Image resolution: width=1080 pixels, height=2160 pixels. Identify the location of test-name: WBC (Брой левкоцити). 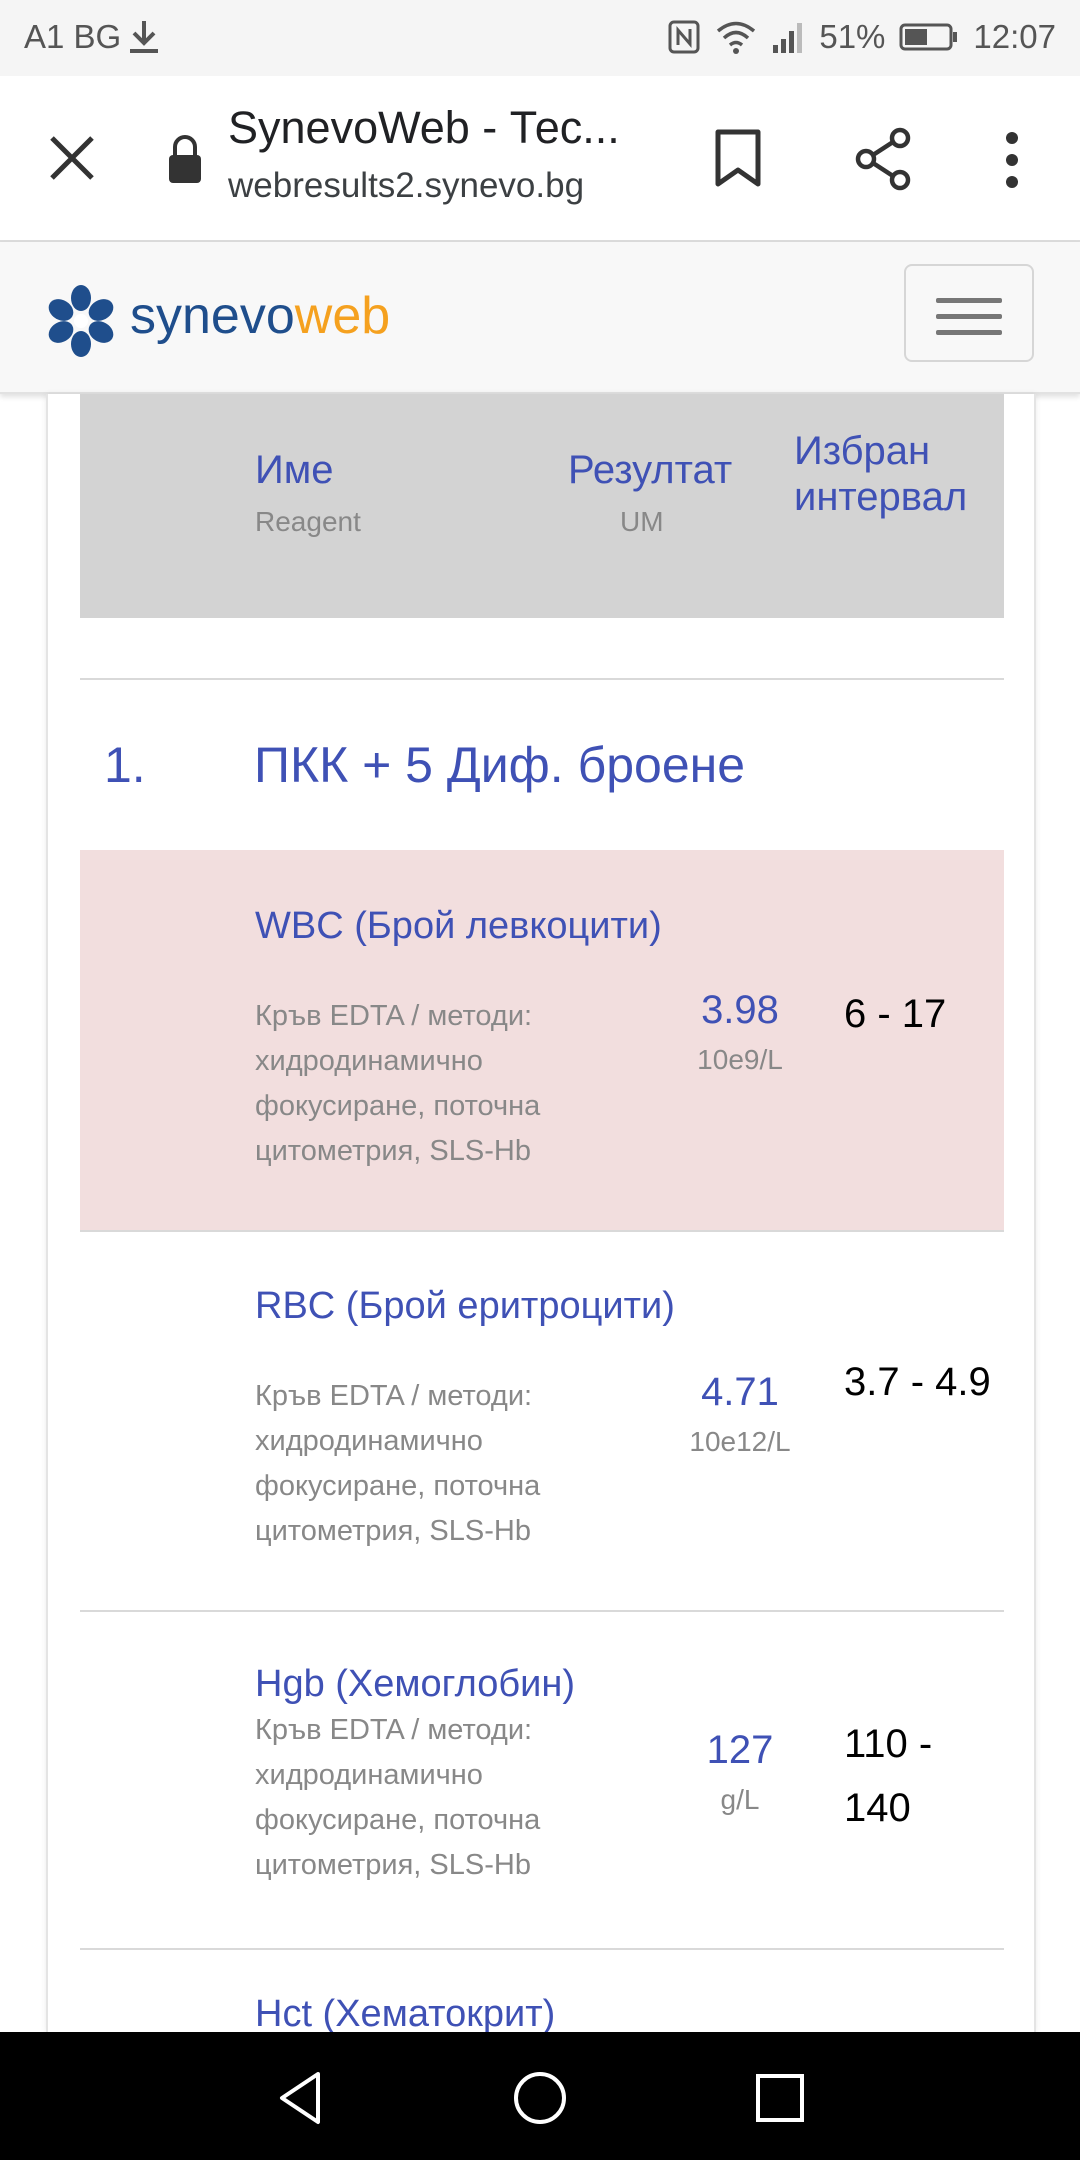
(458, 926).